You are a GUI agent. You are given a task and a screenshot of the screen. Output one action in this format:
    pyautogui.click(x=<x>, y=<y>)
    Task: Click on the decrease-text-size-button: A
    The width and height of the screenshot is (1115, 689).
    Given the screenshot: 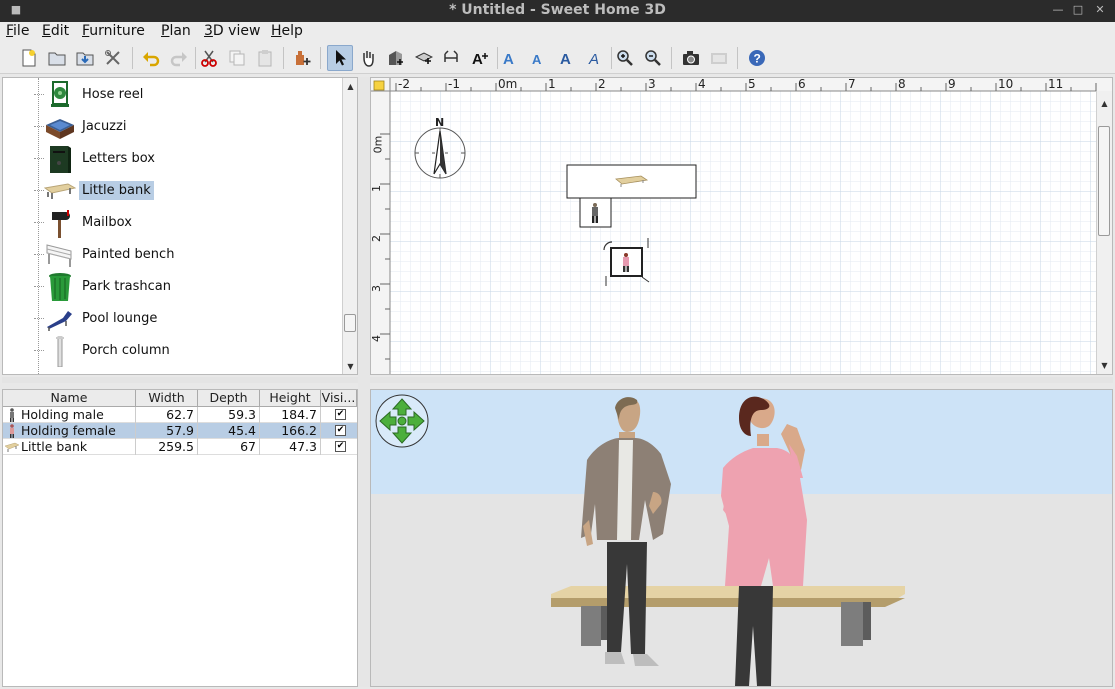 What is the action you would take?
    pyautogui.click(x=539, y=58)
    